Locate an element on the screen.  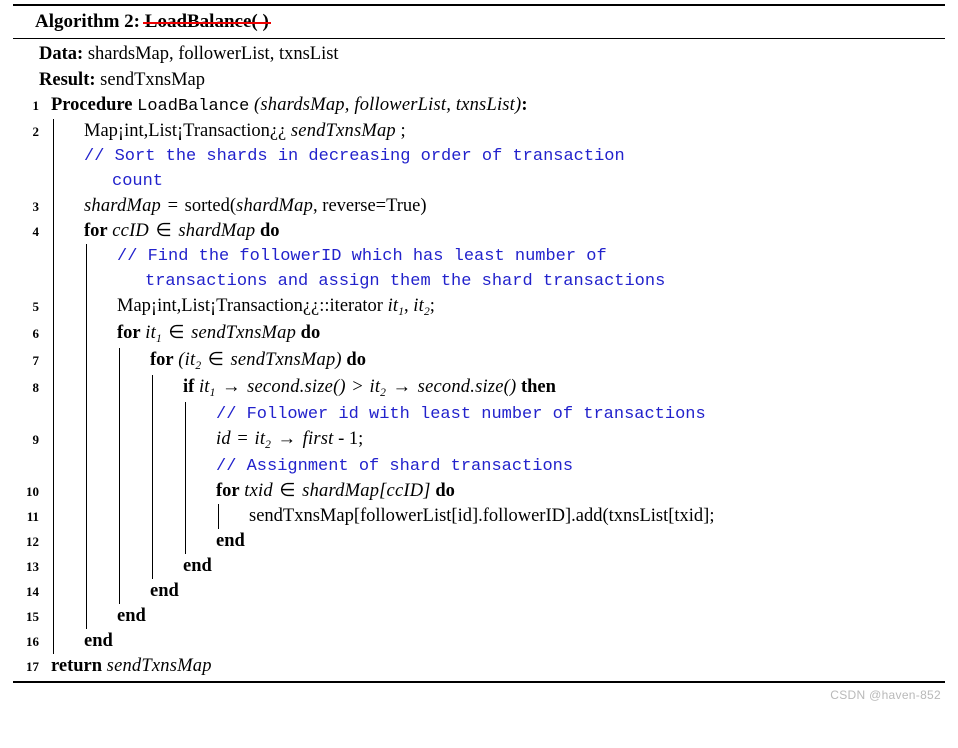
assign-target: id is located at coordinates (223, 438).